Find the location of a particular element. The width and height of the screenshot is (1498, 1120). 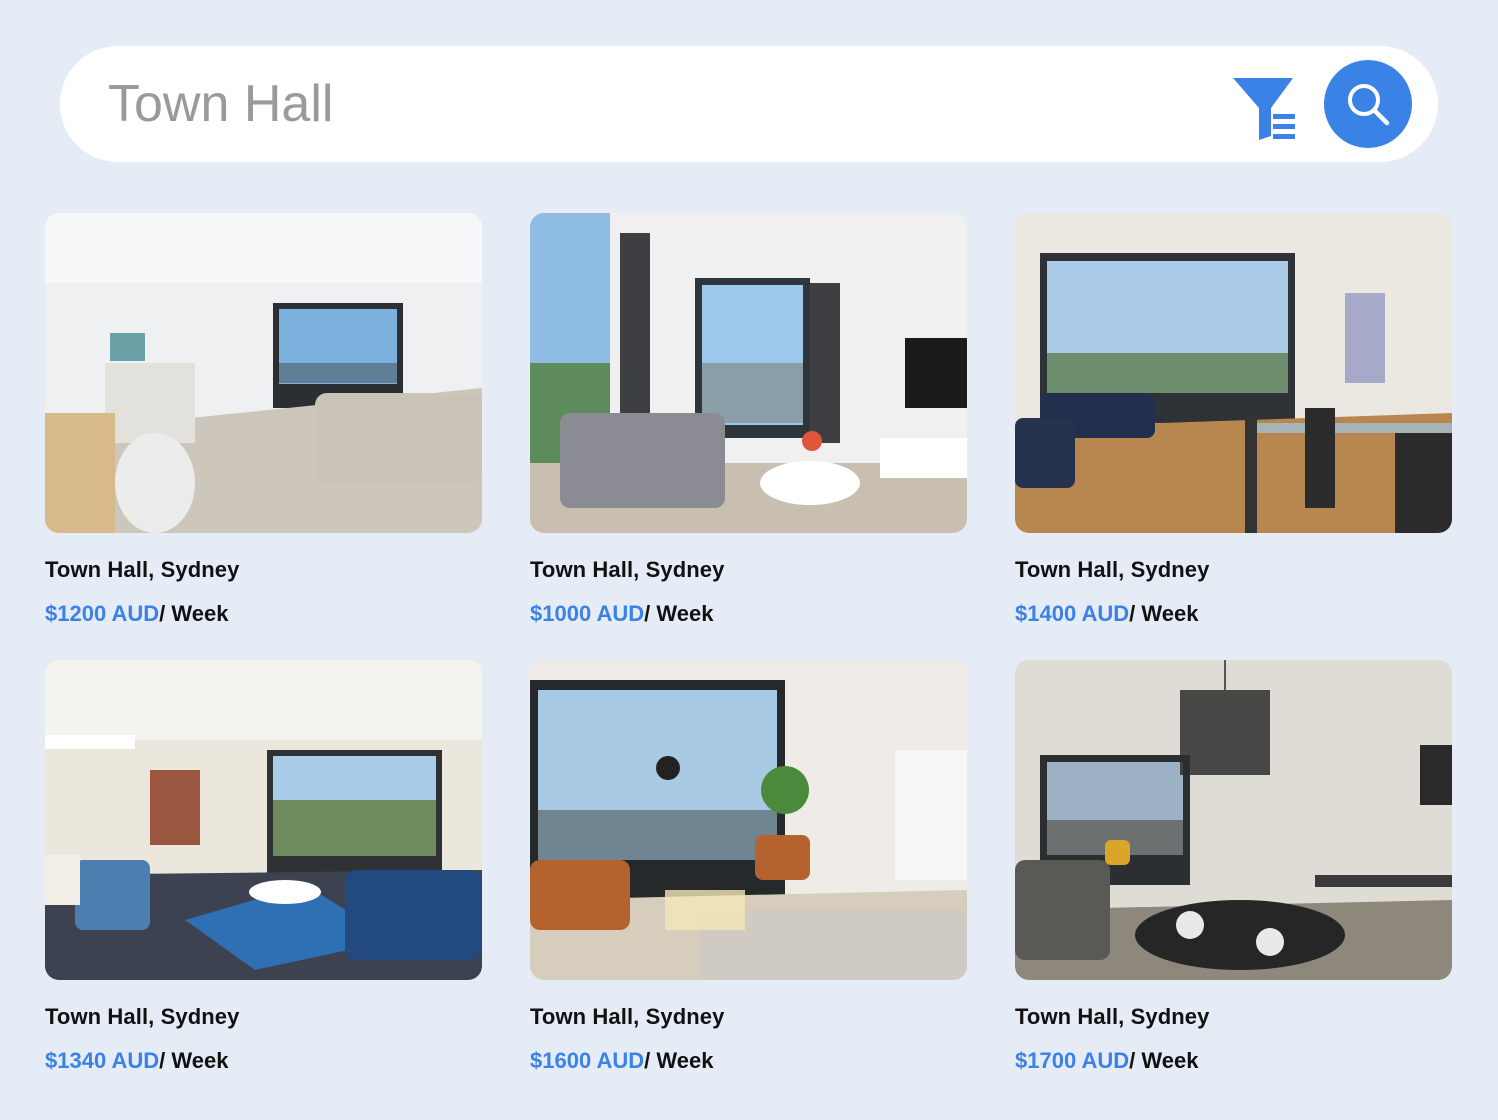

listing-card: Town Hall, Sydney $1000 AUD/ Week is located at coordinates (748, 420).